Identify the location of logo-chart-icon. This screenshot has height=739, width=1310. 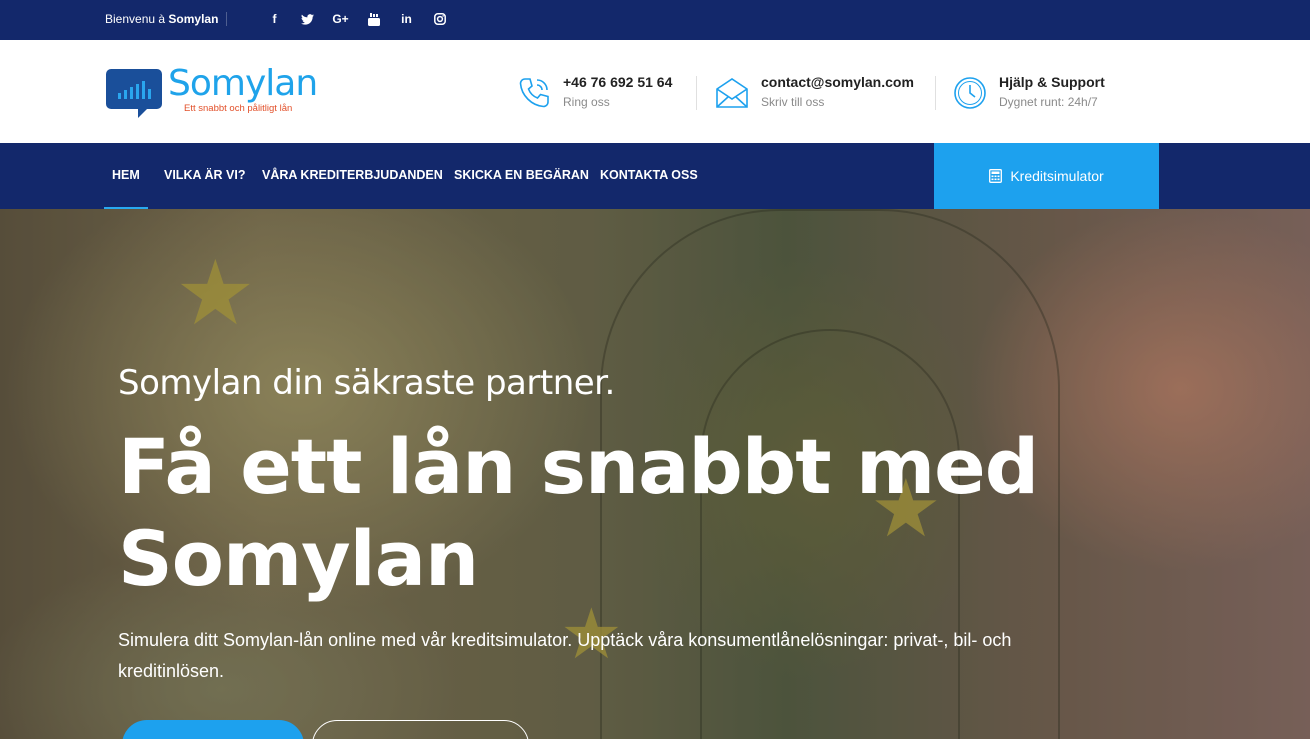
(134, 93).